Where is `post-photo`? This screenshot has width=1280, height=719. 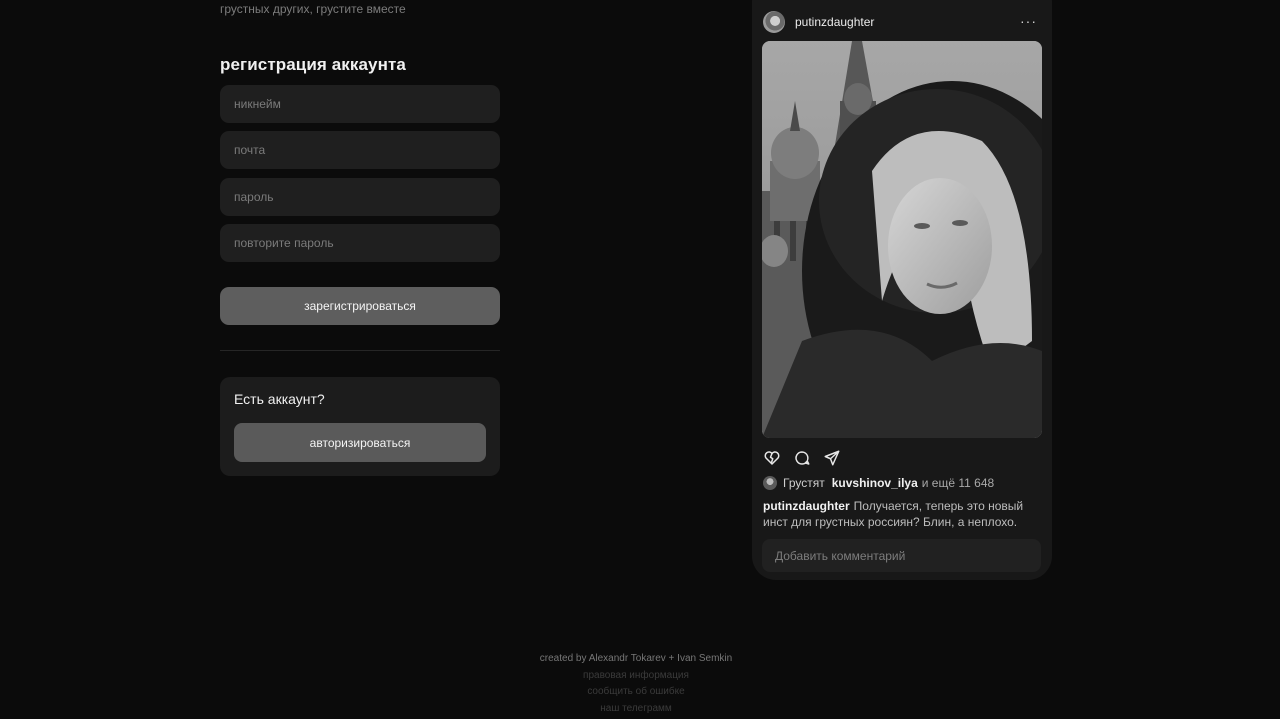
post-photo is located at coordinates (902, 239).